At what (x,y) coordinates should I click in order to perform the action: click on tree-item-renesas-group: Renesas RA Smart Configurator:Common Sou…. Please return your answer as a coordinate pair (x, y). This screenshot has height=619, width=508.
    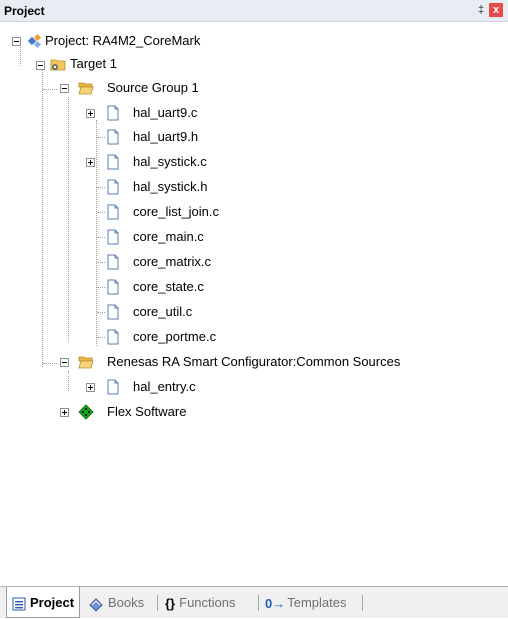
    Looking at the image, I should click on (253, 362).